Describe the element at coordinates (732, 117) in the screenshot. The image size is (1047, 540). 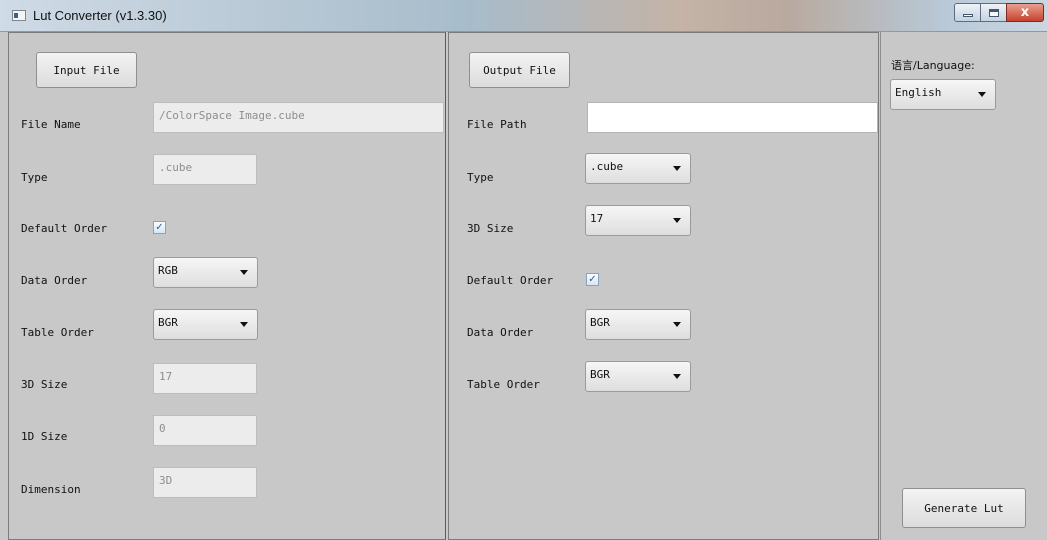
I see `output-file-path-field` at that location.